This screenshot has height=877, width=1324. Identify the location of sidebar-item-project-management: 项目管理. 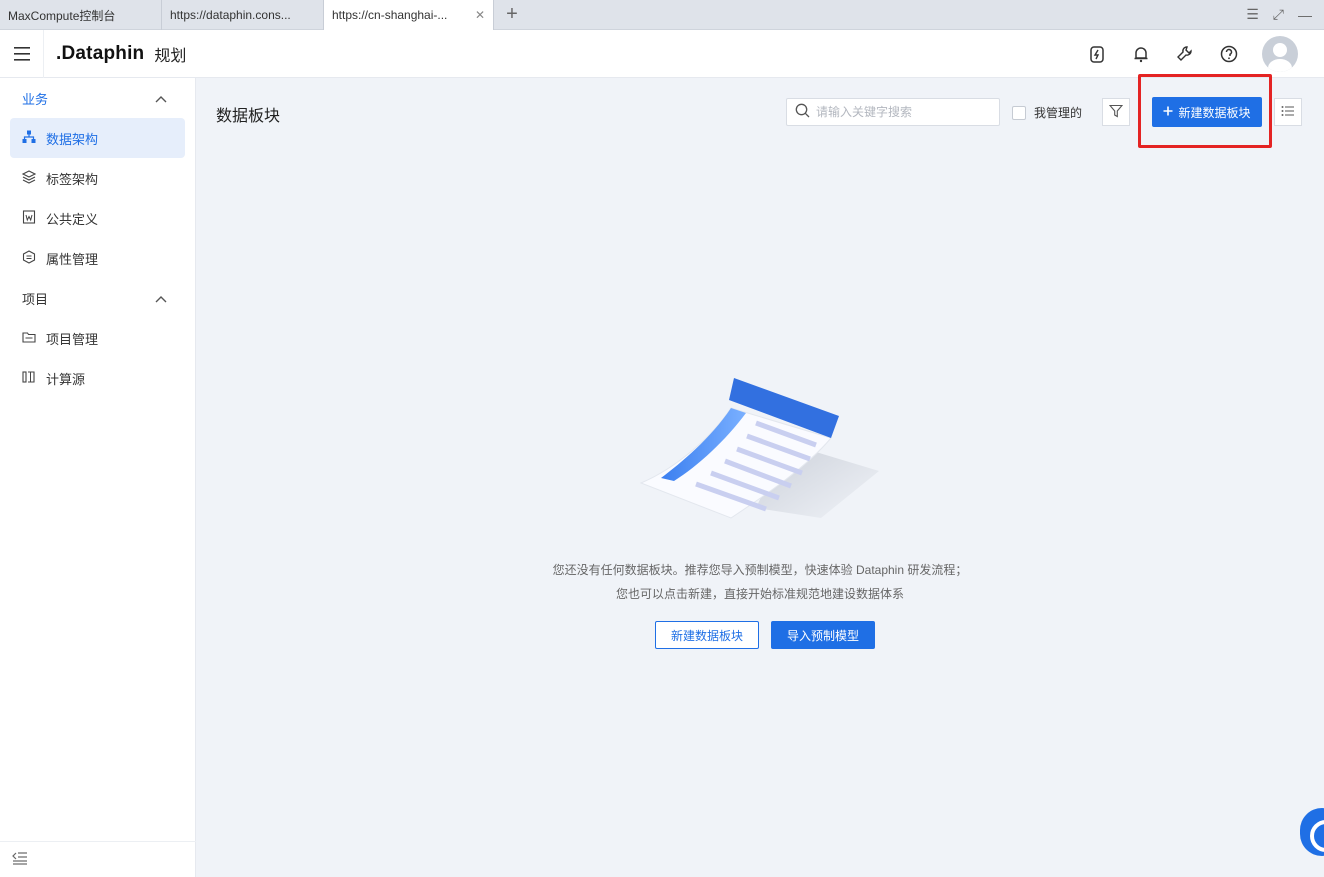
(97, 338).